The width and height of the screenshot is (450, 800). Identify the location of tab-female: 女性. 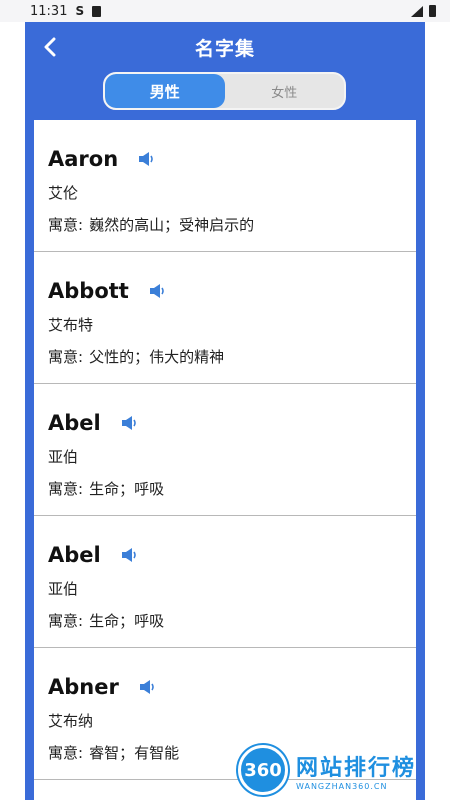
(285, 91).